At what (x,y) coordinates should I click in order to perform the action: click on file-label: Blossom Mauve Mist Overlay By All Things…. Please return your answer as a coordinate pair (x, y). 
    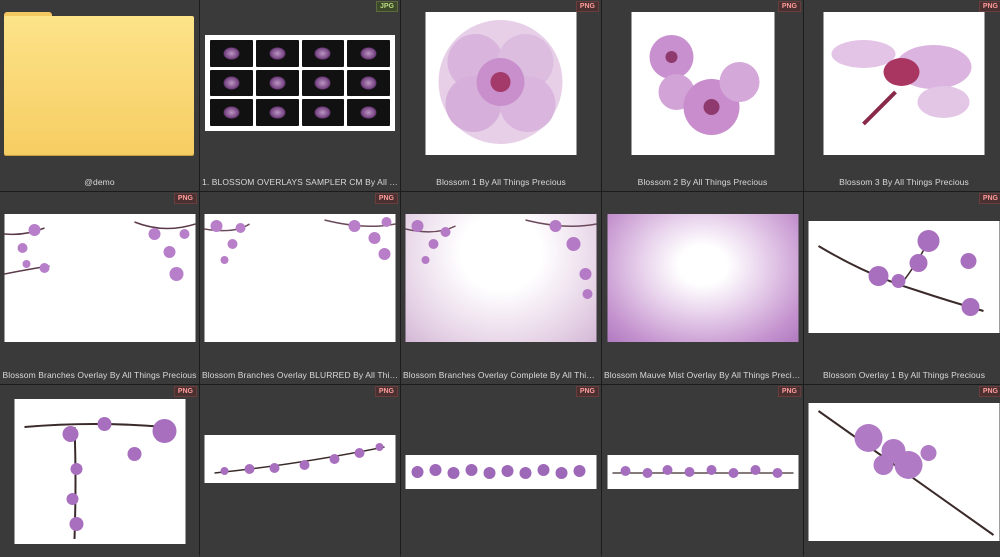
    Looking at the image, I should click on (703, 375).